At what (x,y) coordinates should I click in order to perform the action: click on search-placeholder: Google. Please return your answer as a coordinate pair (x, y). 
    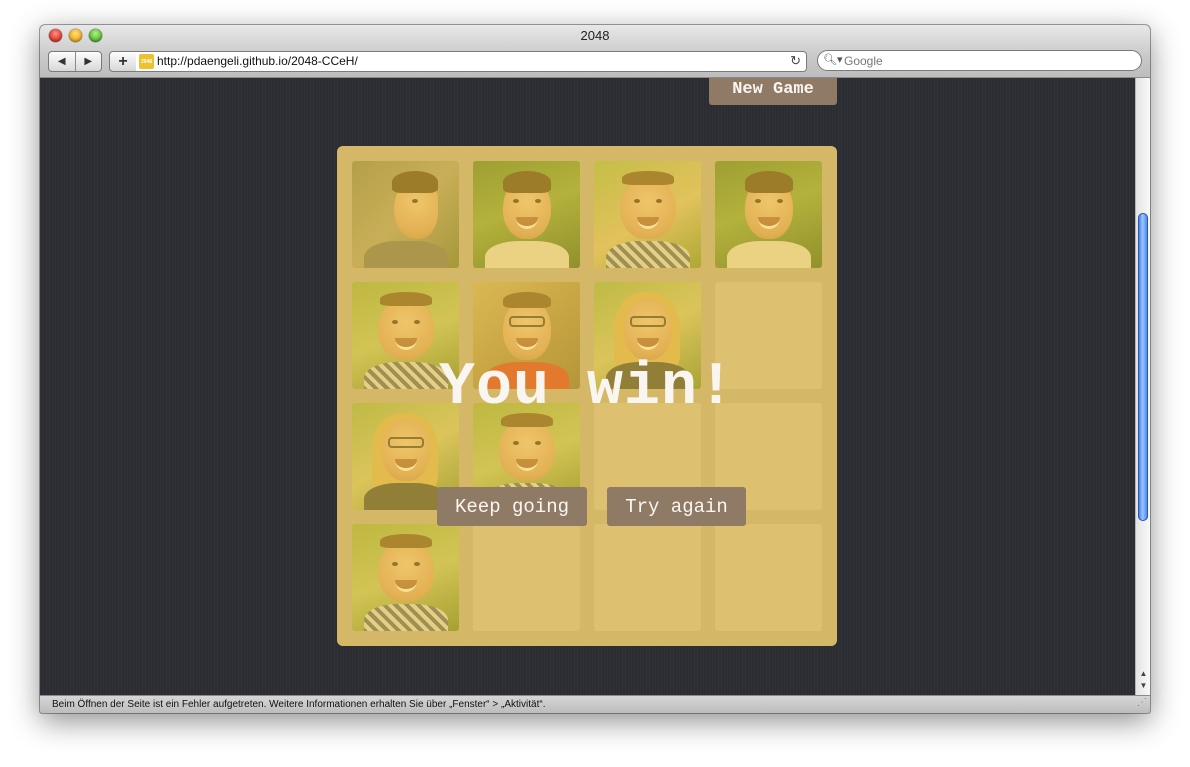
    Looking at the image, I should click on (863, 61).